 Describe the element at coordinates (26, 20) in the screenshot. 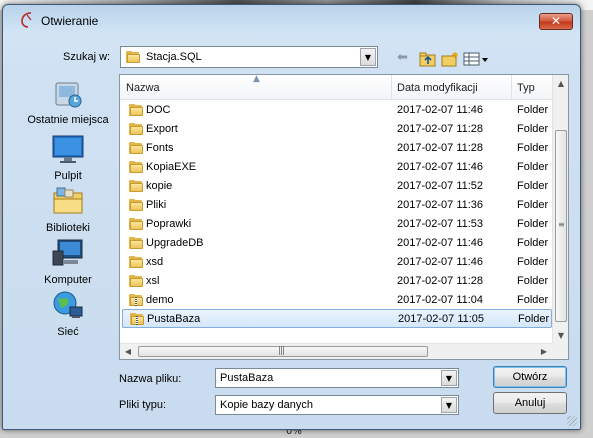

I see `app-logo-icon` at that location.